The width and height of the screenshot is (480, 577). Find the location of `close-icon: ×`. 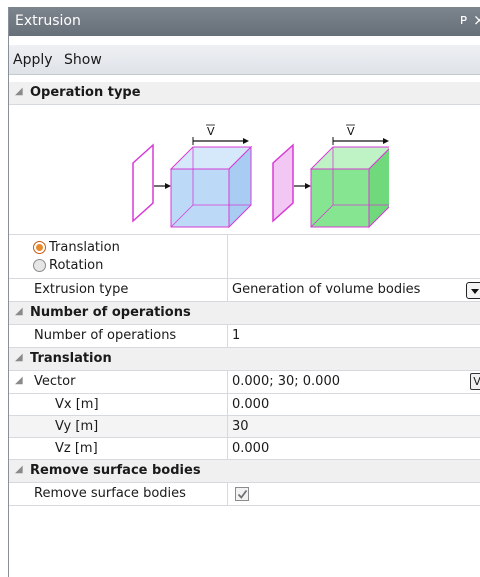

close-icon: × is located at coordinates (476, 20).